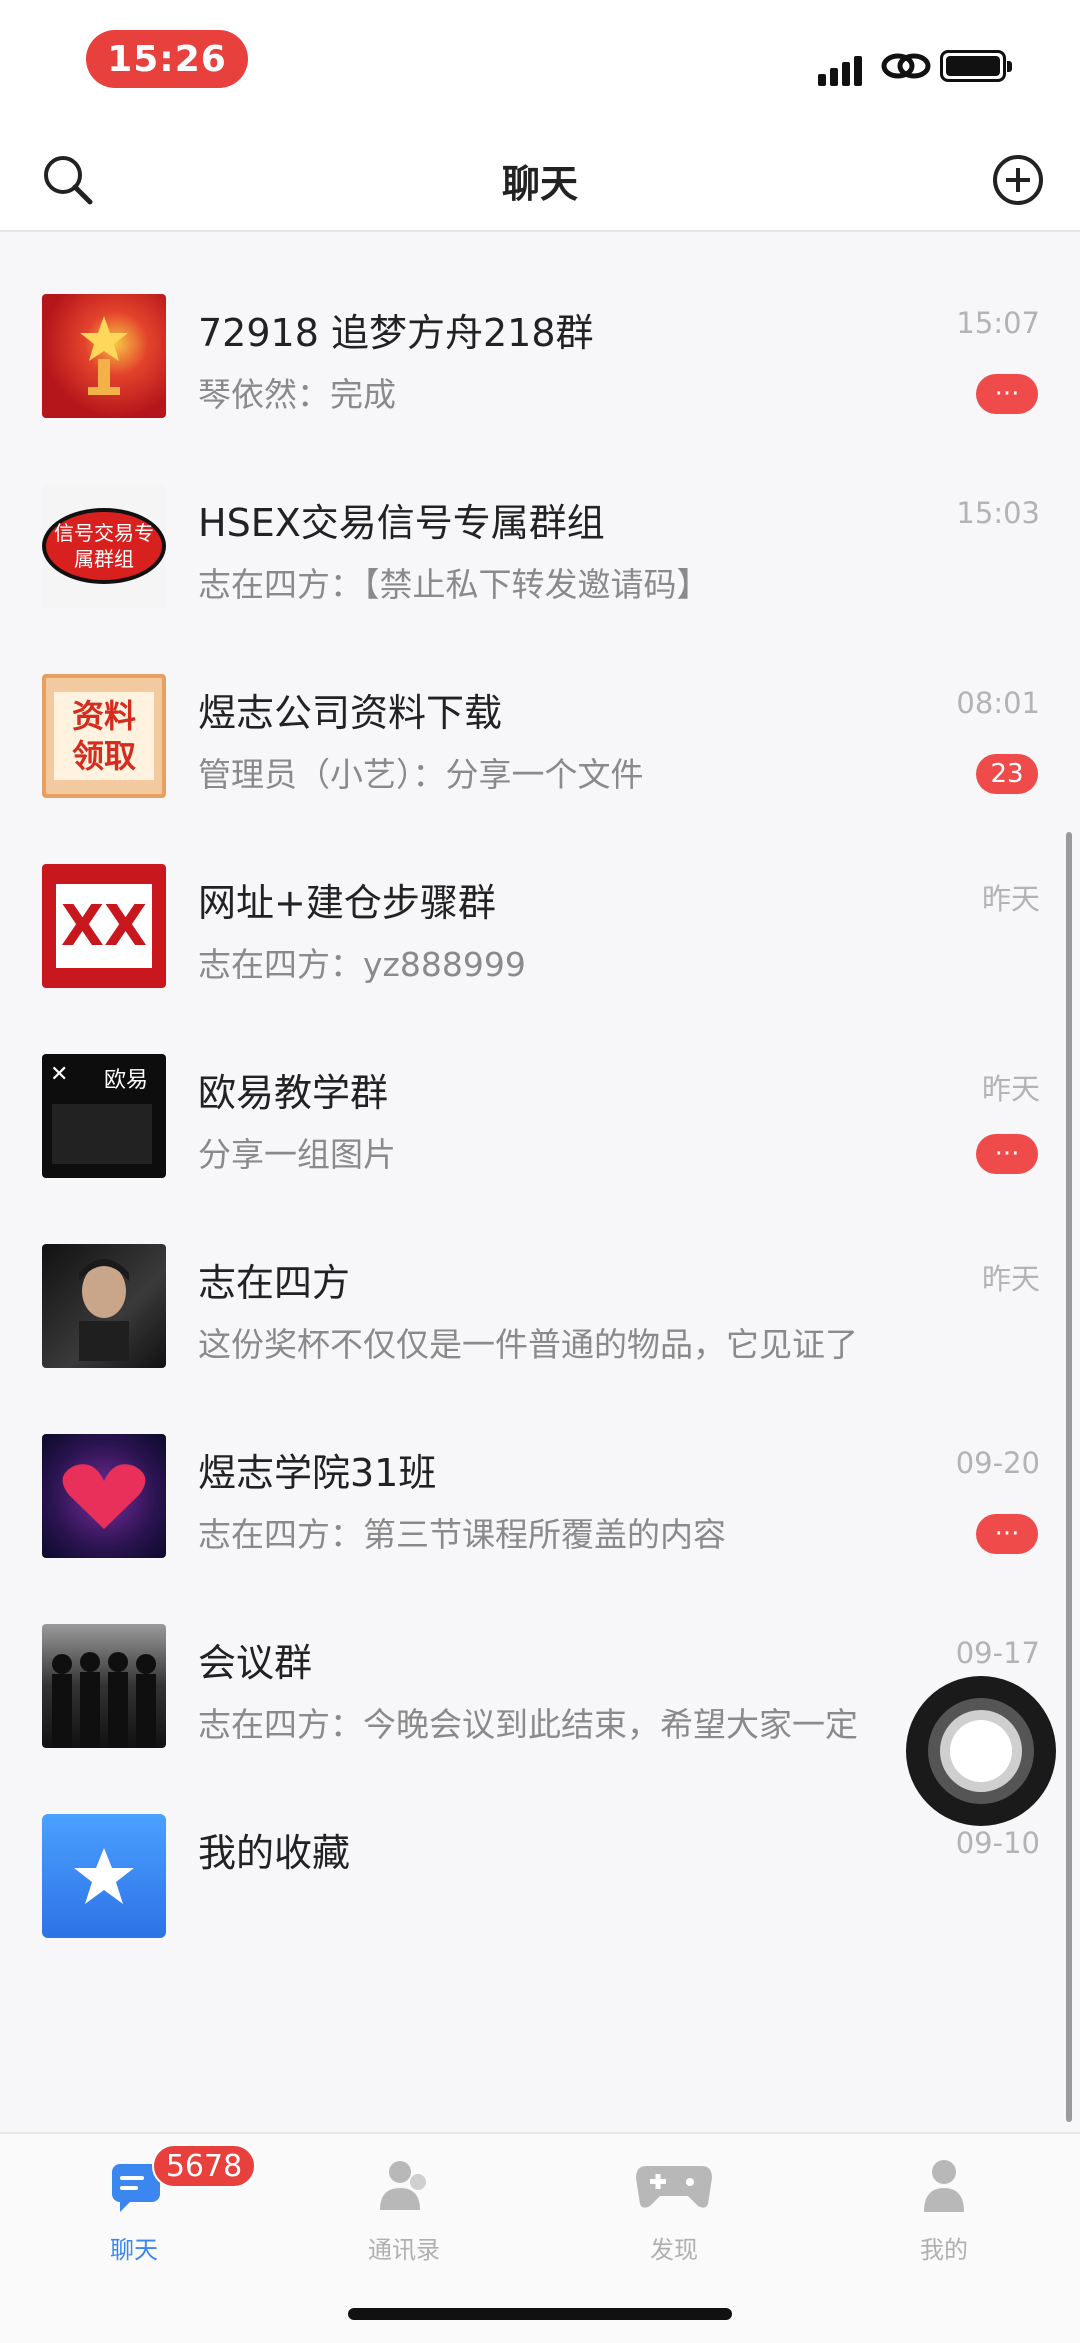 Image resolution: width=1080 pixels, height=2343 pixels. Describe the element at coordinates (293, 1093) in the screenshot. I see `chat-name: 欧易教学群` at that location.